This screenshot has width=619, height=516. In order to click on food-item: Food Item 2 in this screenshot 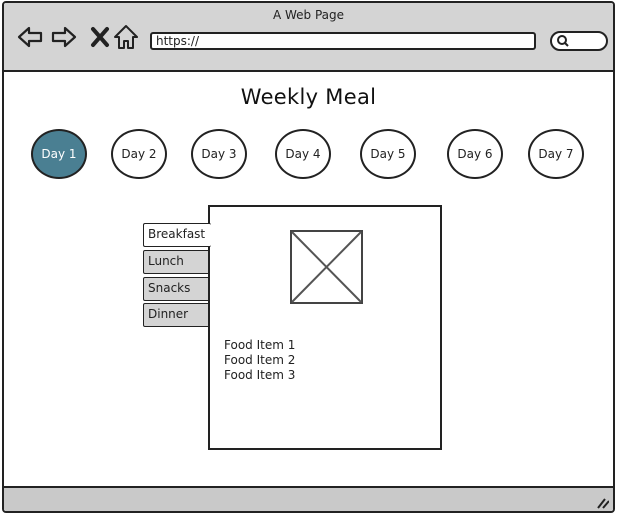, I will do `click(260, 360)`.